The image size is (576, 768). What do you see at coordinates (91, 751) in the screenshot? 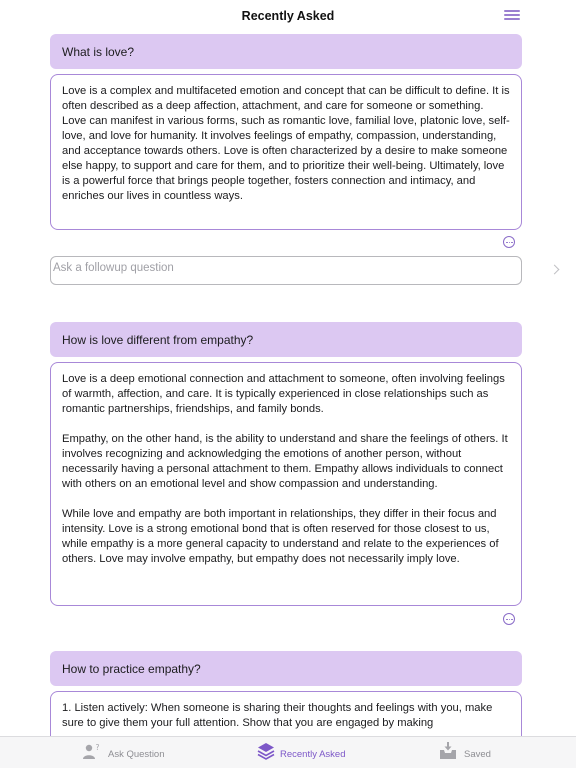
I see `person-question-icon: ?` at bounding box center [91, 751].